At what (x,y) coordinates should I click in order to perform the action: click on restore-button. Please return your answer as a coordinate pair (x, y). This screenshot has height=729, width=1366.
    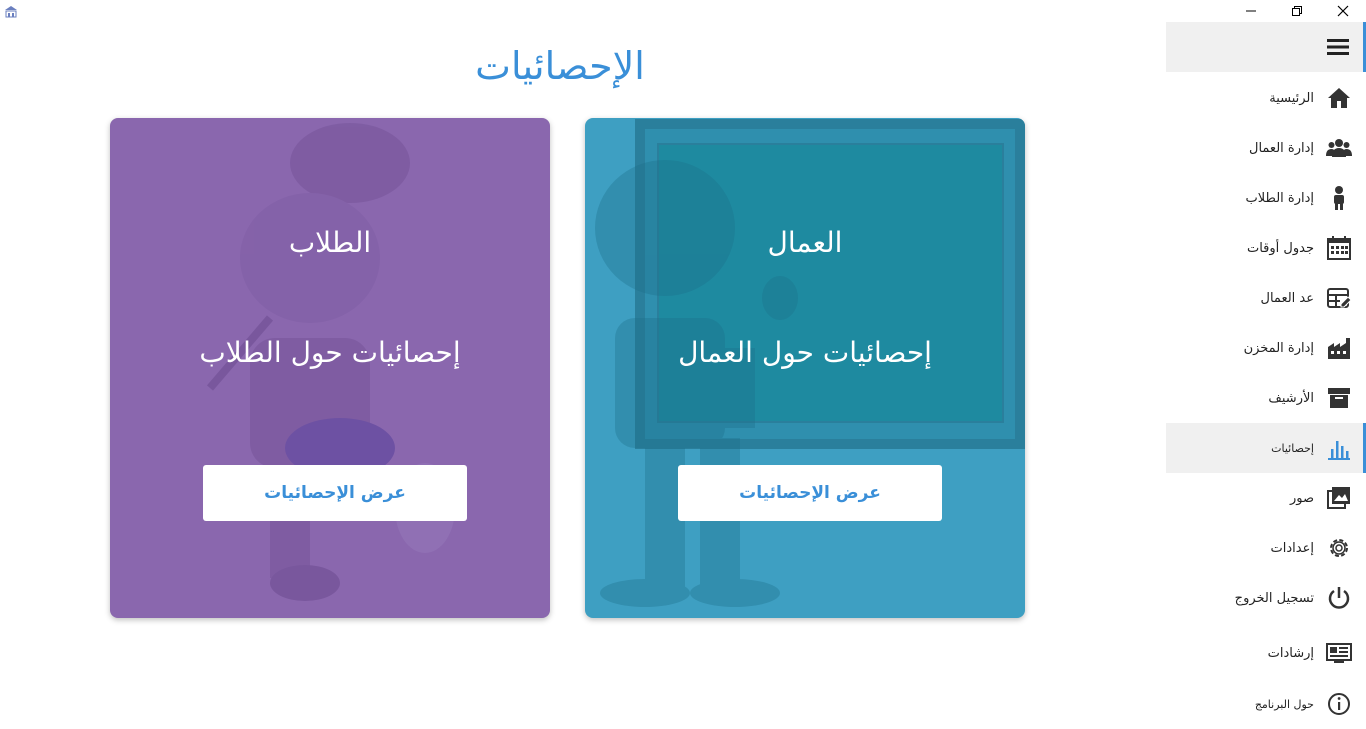
    Looking at the image, I should click on (1297, 11).